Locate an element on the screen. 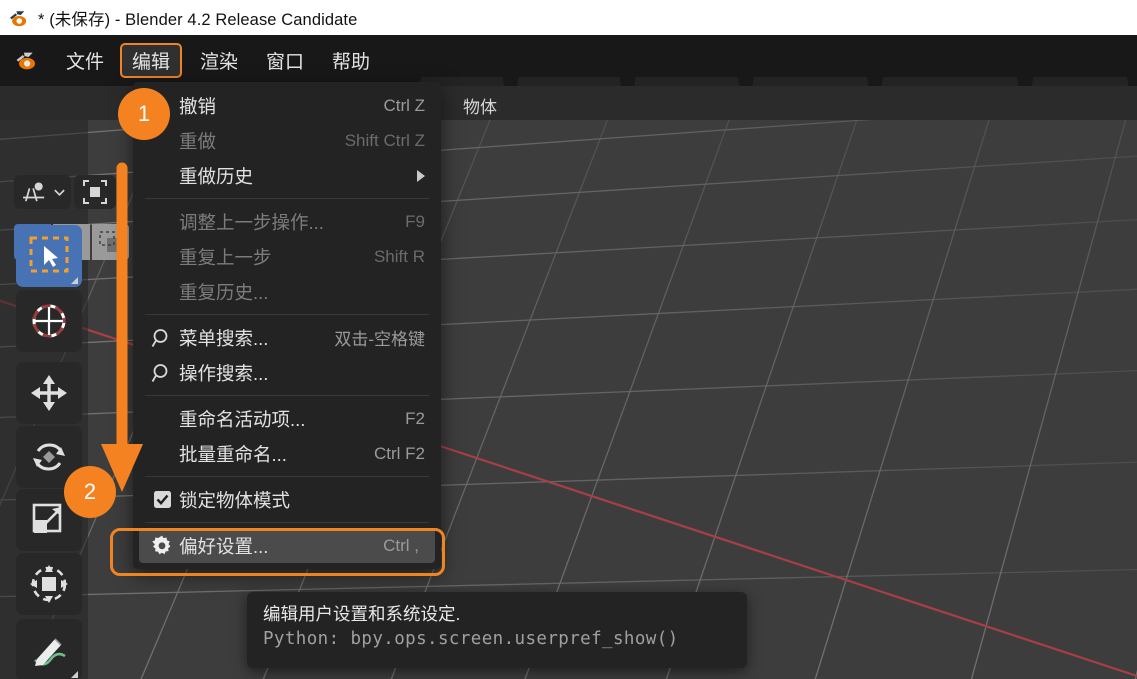 The image size is (1137, 679). tool-shelf is located at coordinates (64, 399).